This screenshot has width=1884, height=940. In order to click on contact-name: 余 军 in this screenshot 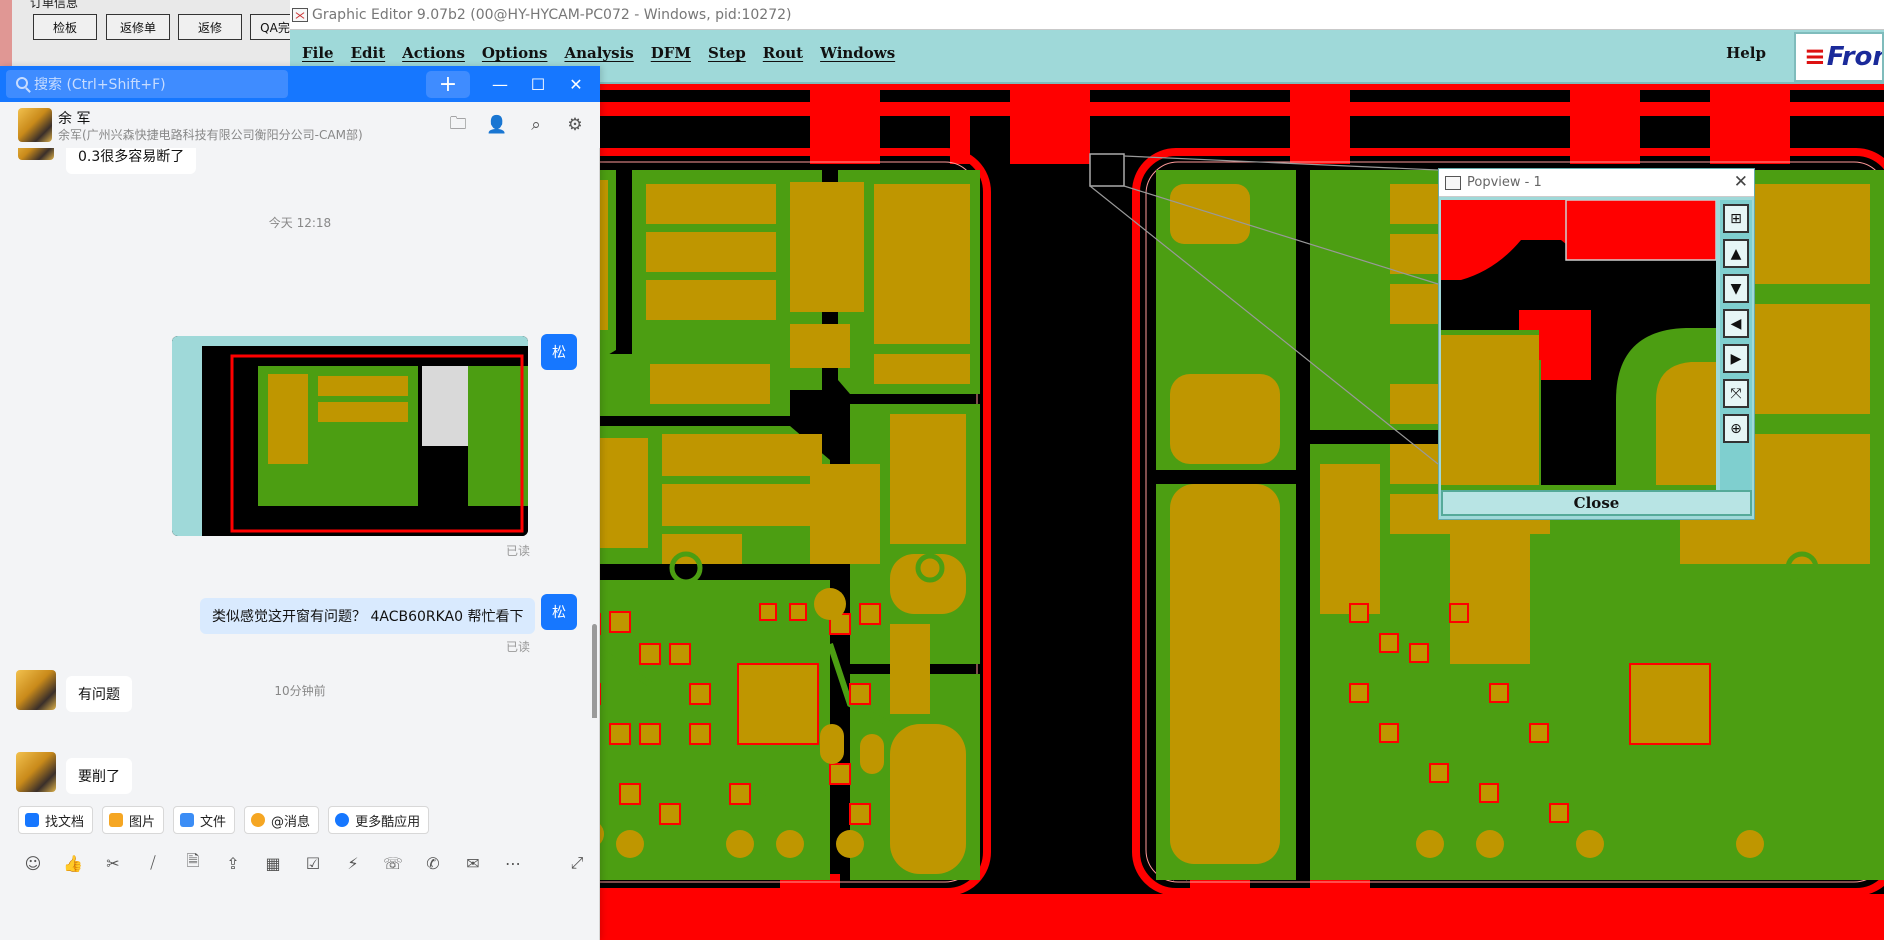, I will do `click(74, 119)`.